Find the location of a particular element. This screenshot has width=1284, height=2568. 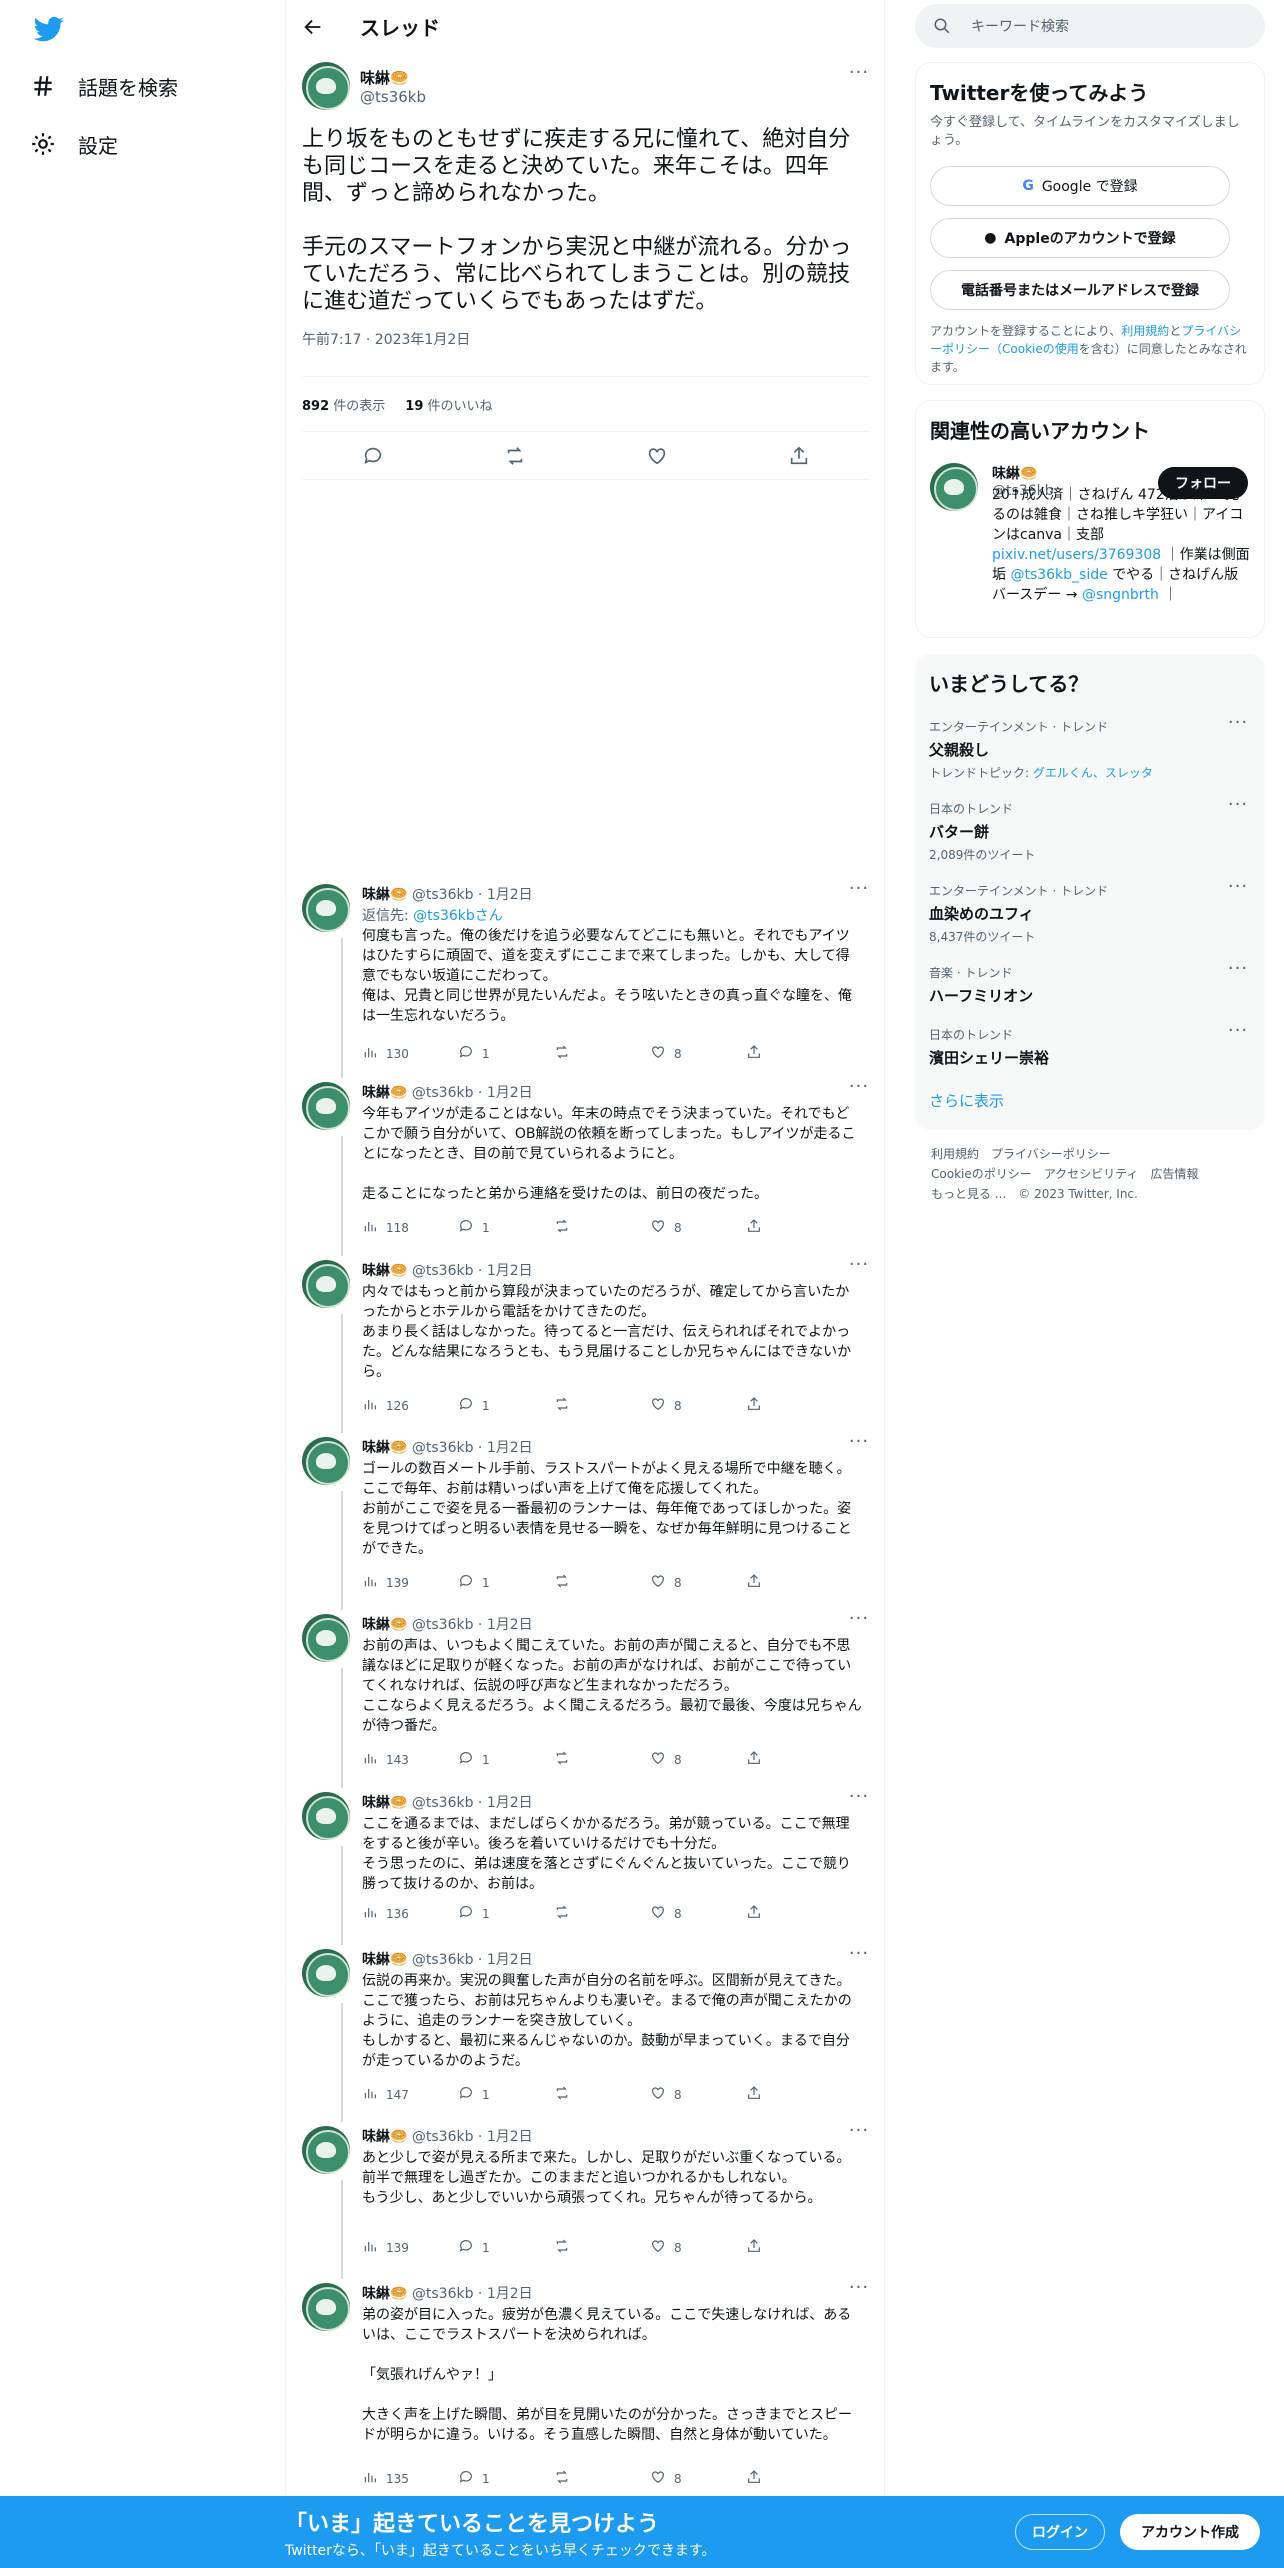

nav-settings: 設定 is located at coordinates (74, 144).